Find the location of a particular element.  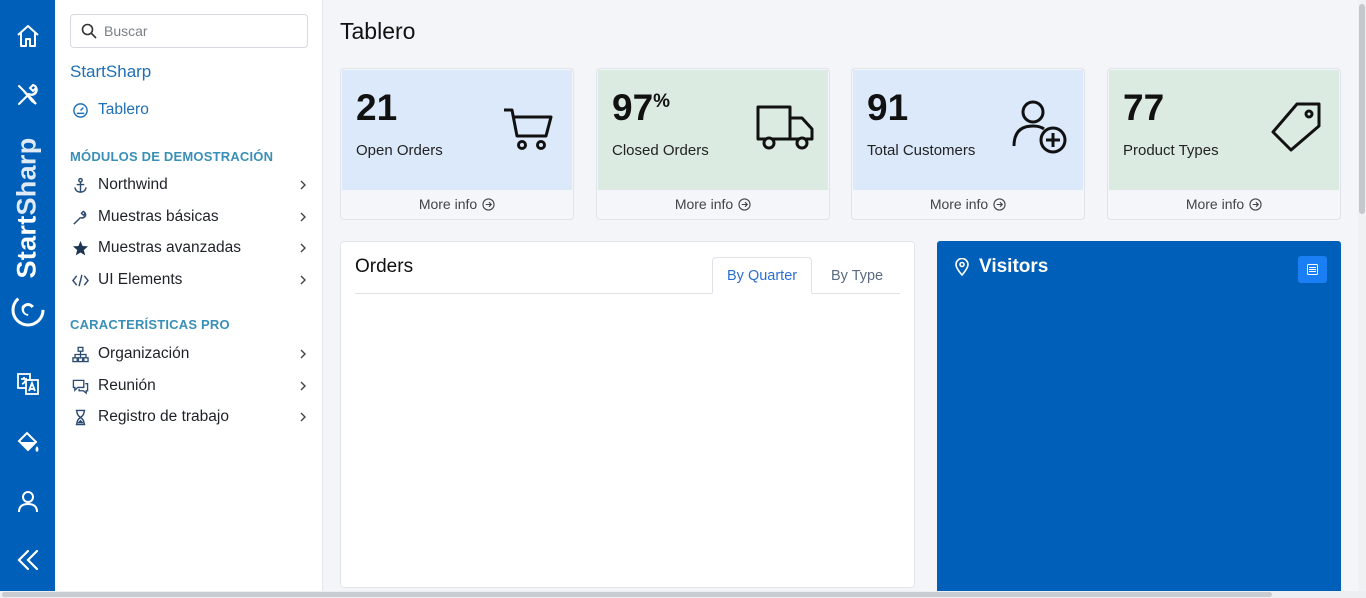

sidebar-item-label: Muestras básicas is located at coordinates (158, 216).